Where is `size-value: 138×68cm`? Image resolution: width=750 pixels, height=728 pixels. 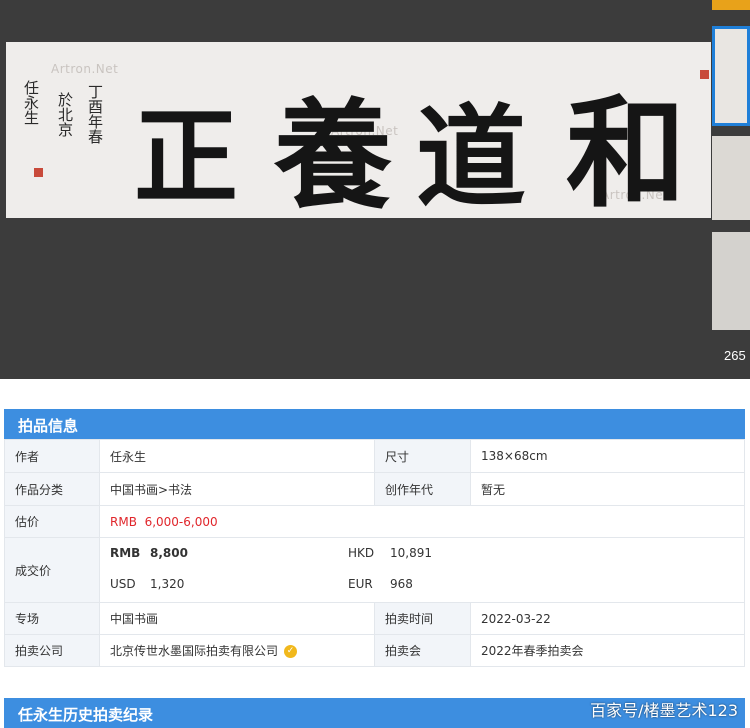 size-value: 138×68cm is located at coordinates (607, 456).